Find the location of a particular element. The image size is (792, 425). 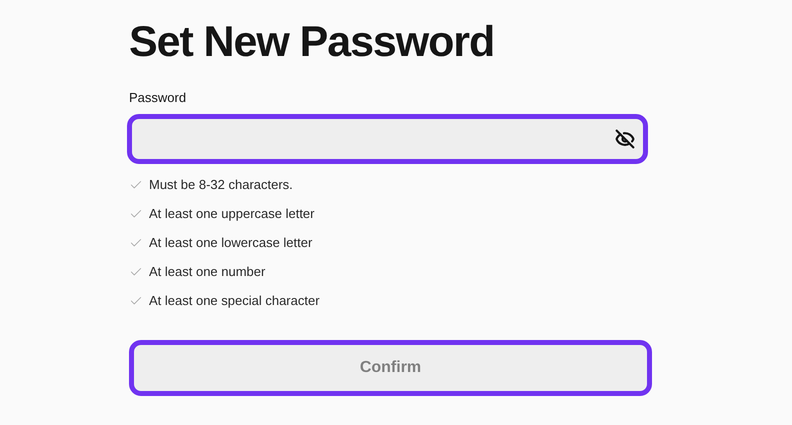

rule-text: At least one special character is located at coordinates (234, 301).